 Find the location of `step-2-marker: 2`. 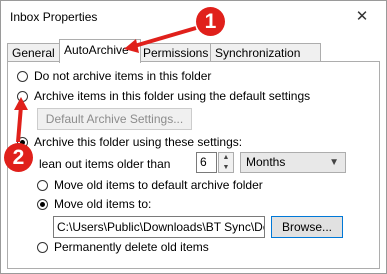

step-2-marker: 2 is located at coordinates (18, 157).